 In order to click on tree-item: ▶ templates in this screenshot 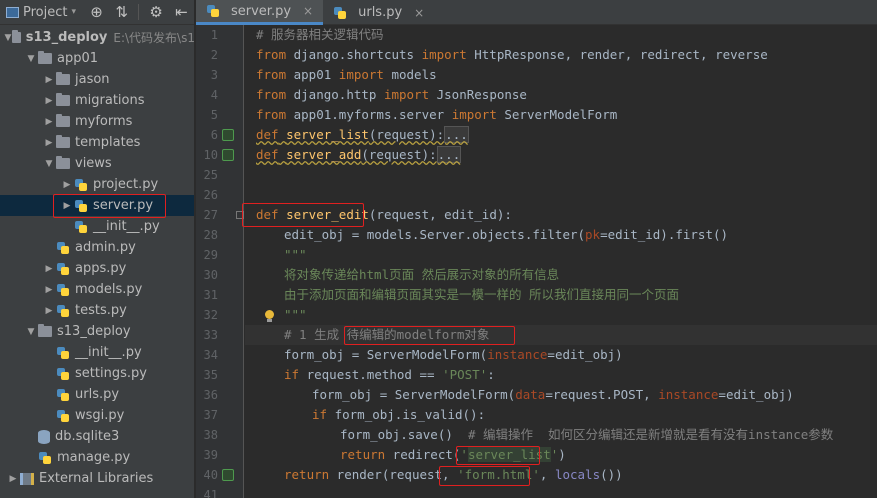, I will do `click(97, 142)`.